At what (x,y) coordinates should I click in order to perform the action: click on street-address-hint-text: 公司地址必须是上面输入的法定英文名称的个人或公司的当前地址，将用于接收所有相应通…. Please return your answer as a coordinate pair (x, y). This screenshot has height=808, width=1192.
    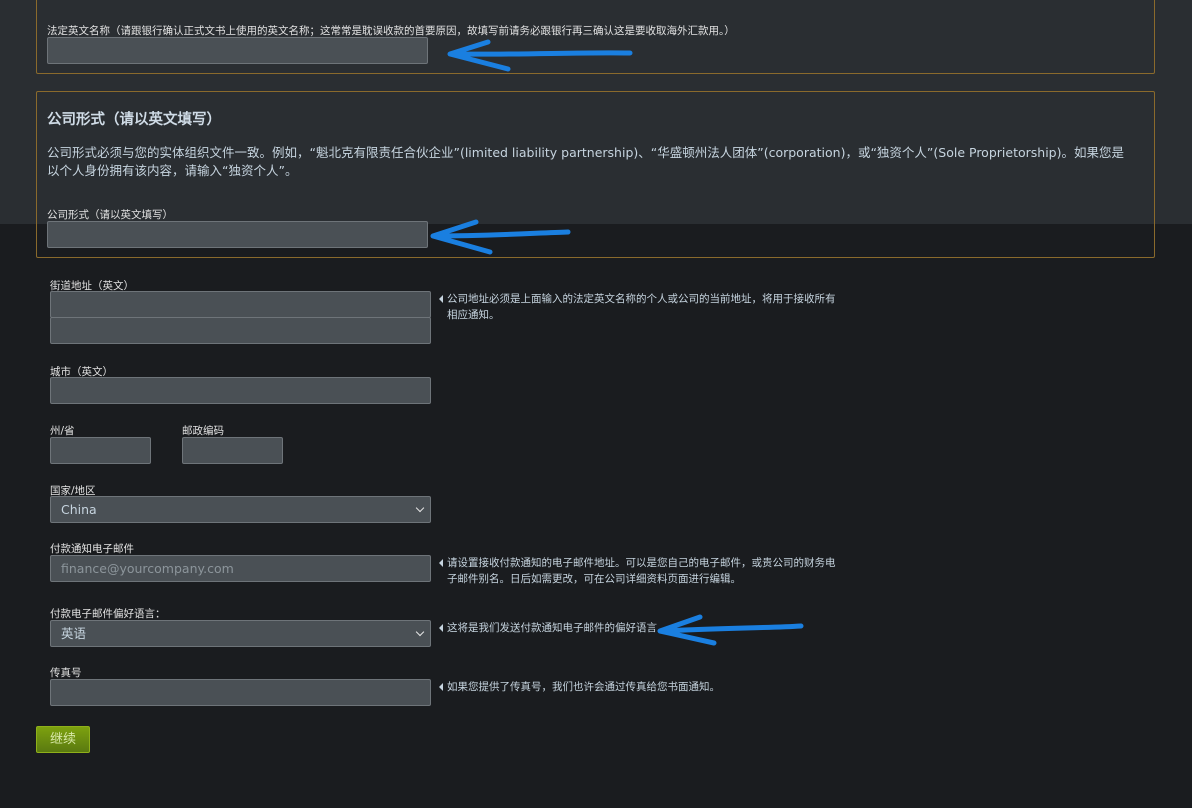
    Looking at the image, I should click on (641, 307).